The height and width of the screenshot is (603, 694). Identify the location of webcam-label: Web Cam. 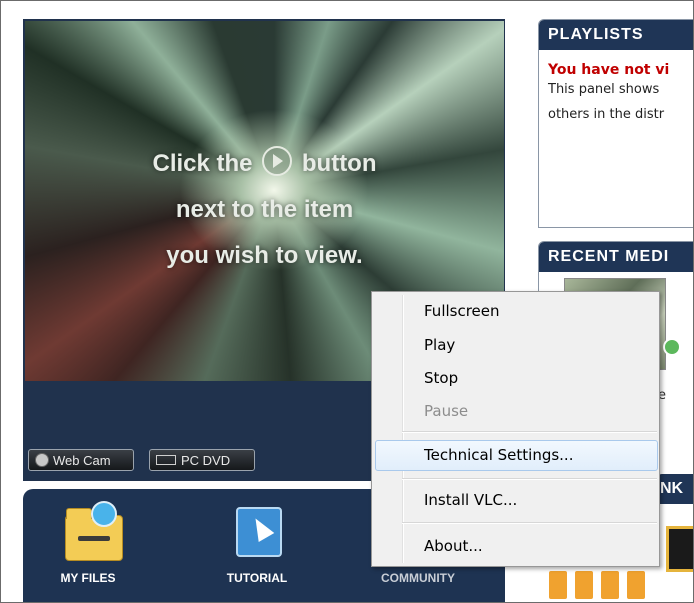
(82, 460).